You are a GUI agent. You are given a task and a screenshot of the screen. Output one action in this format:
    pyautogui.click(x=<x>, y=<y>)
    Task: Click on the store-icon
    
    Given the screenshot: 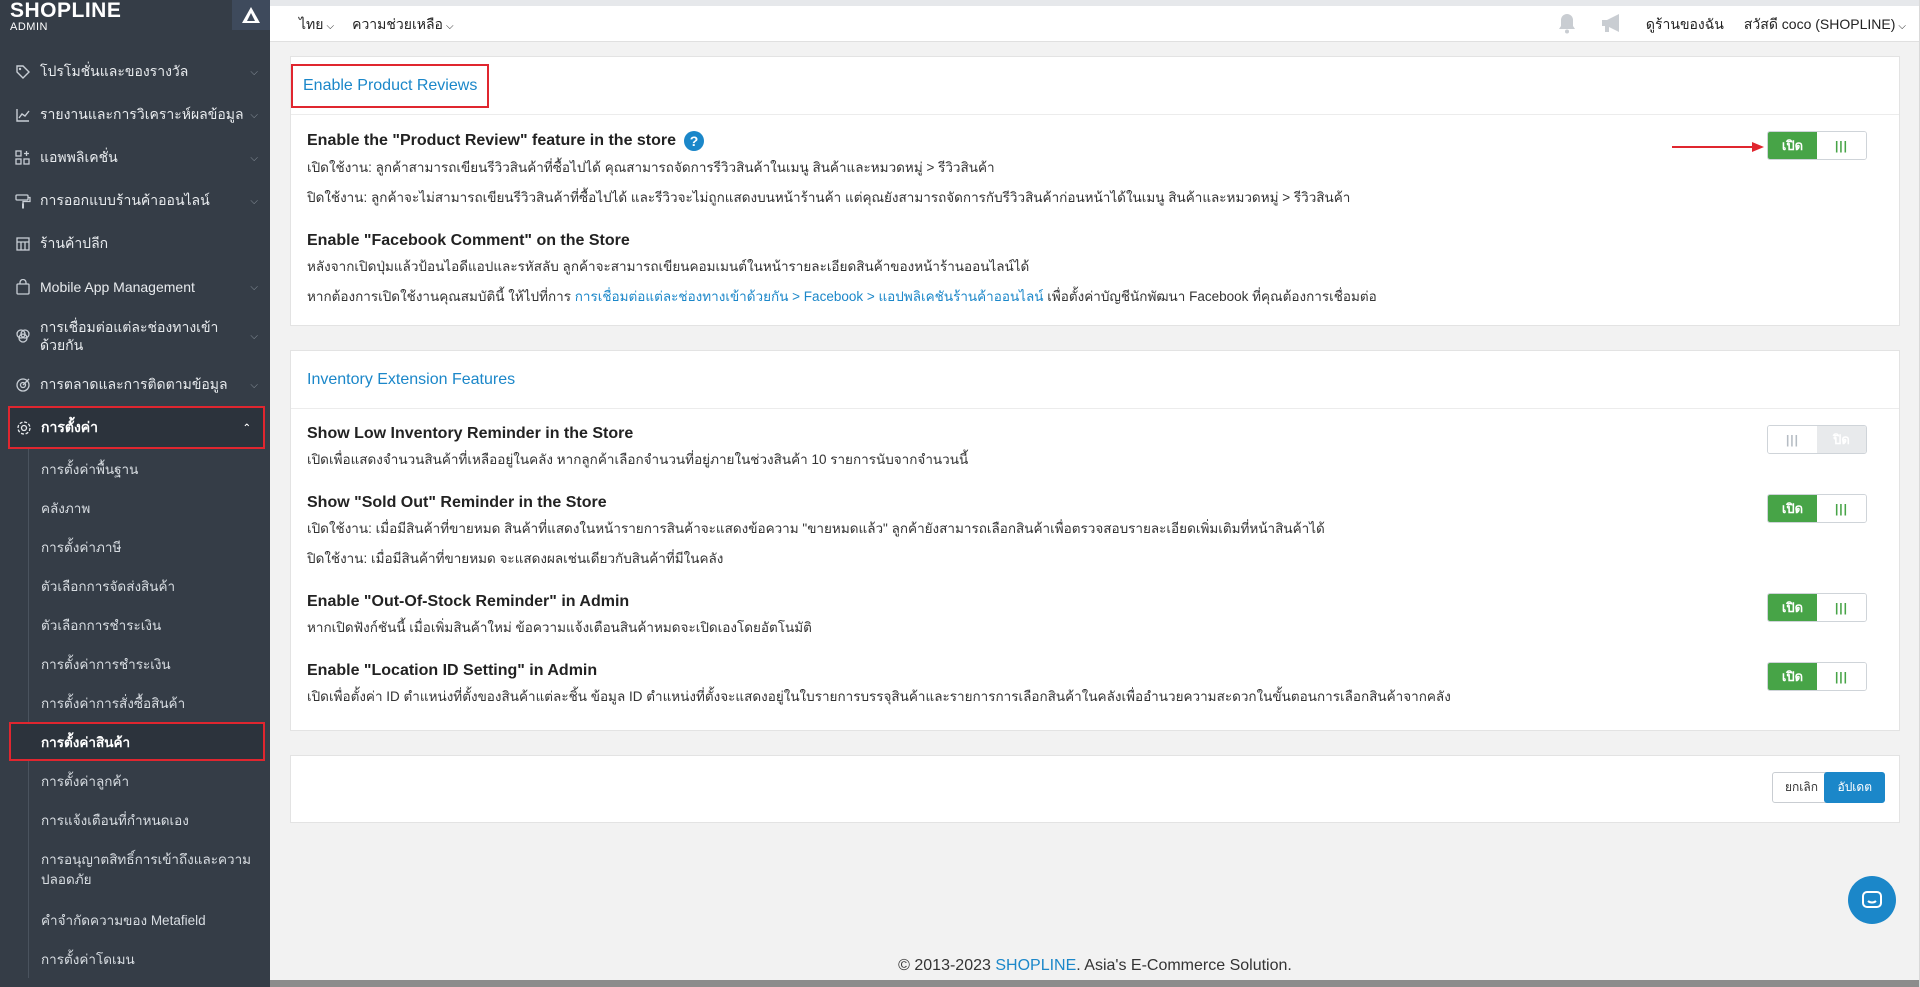 What is the action you would take?
    pyautogui.click(x=23, y=244)
    